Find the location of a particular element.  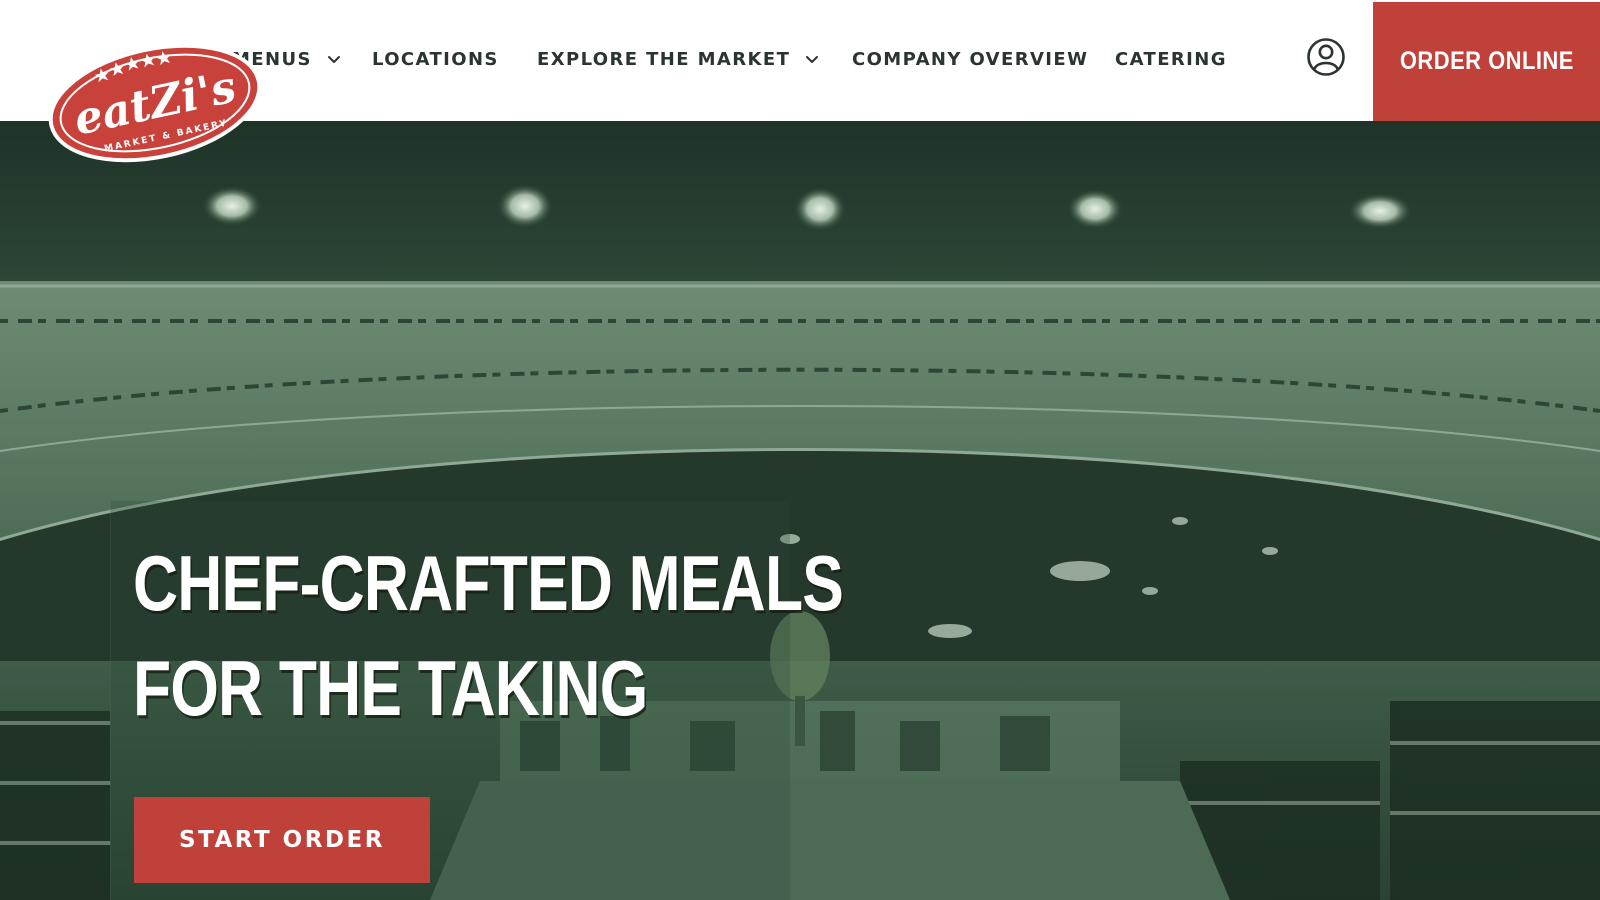

start-order-label: START ORDER is located at coordinates (282, 840).